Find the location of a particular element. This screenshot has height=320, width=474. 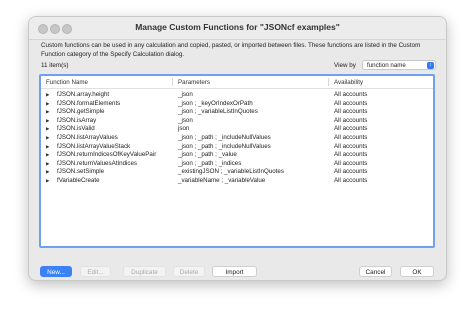

function-name-cell: fJSON.listArrayValues is located at coordinates (87, 137).